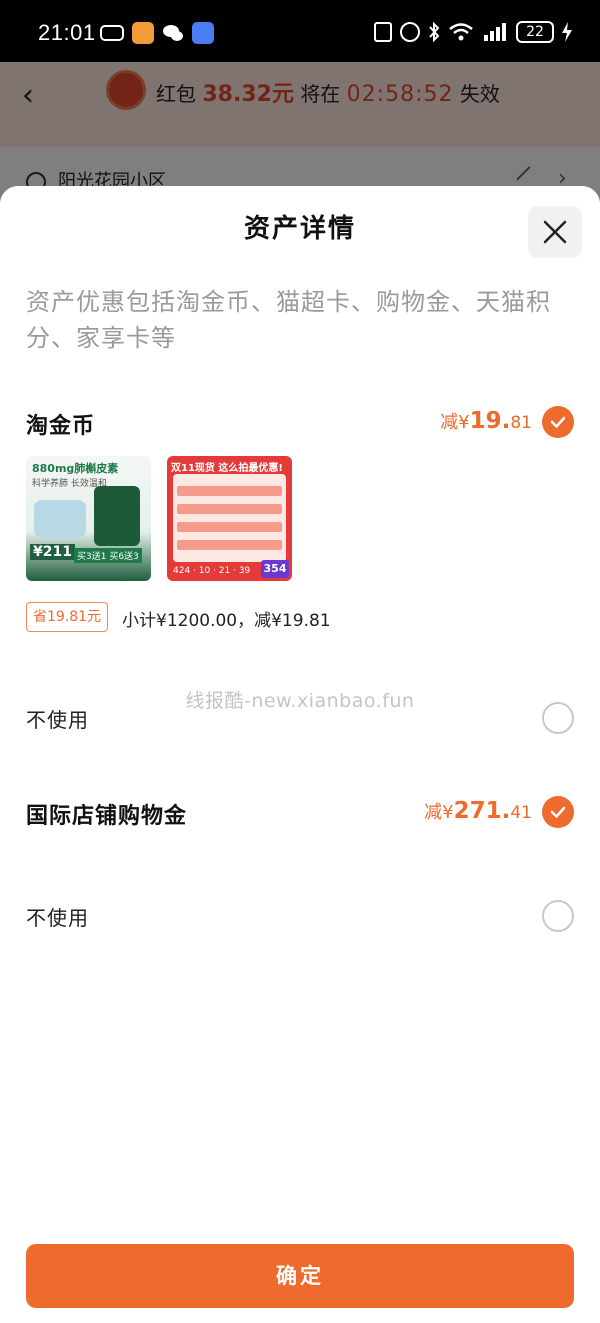 This screenshot has width=600, height=1323. Describe the element at coordinates (535, 32) in the screenshot. I see `battery-icon: 22` at that location.